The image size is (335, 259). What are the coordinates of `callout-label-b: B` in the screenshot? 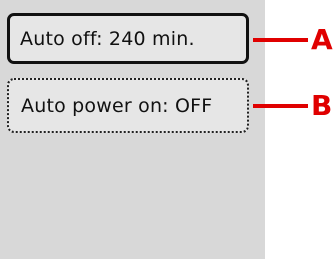 It's located at (322, 105).